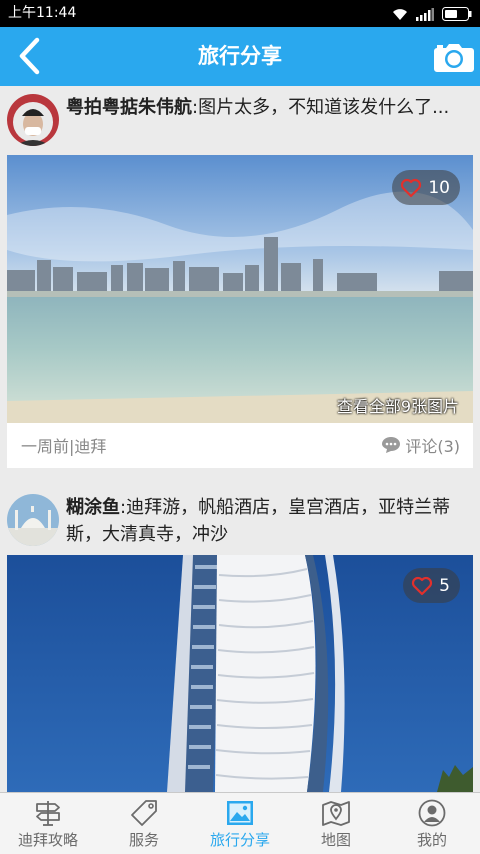 This screenshot has width=480, height=854. I want to click on post-author: 糊涂鱼, so click(93, 507).